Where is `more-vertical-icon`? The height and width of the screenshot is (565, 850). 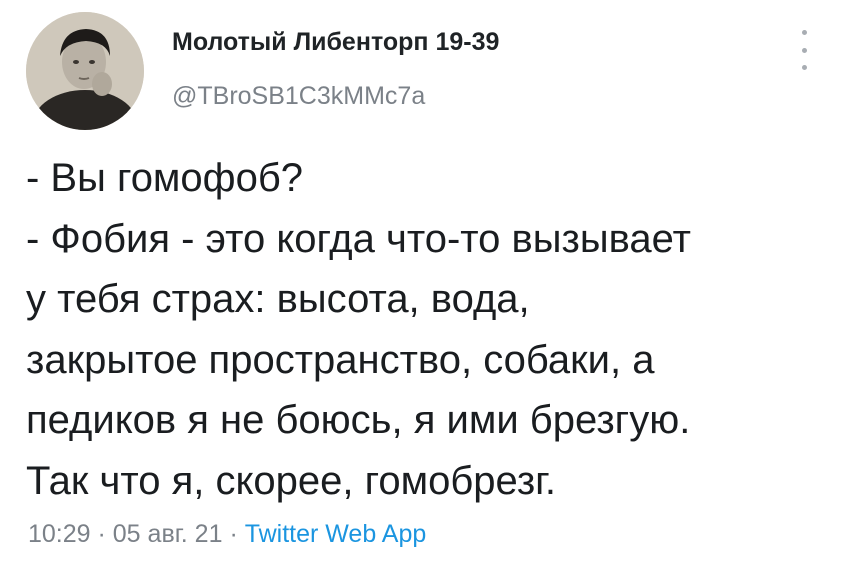 more-vertical-icon is located at coordinates (804, 50).